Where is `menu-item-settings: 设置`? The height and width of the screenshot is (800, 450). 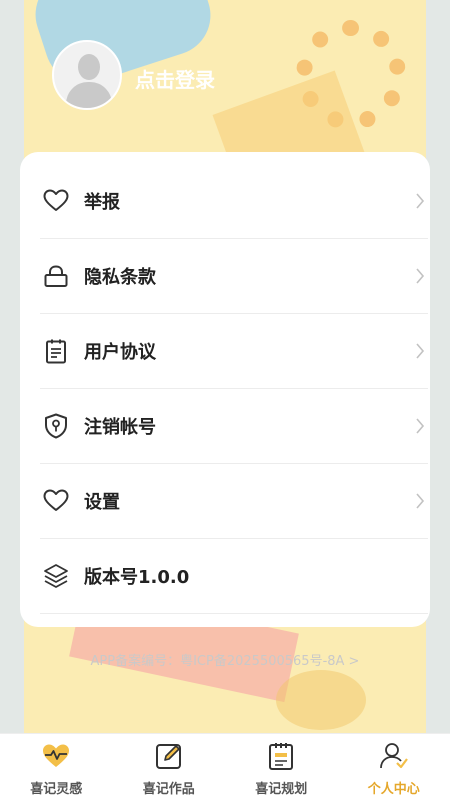
menu-item-settings: 设置 is located at coordinates (234, 501).